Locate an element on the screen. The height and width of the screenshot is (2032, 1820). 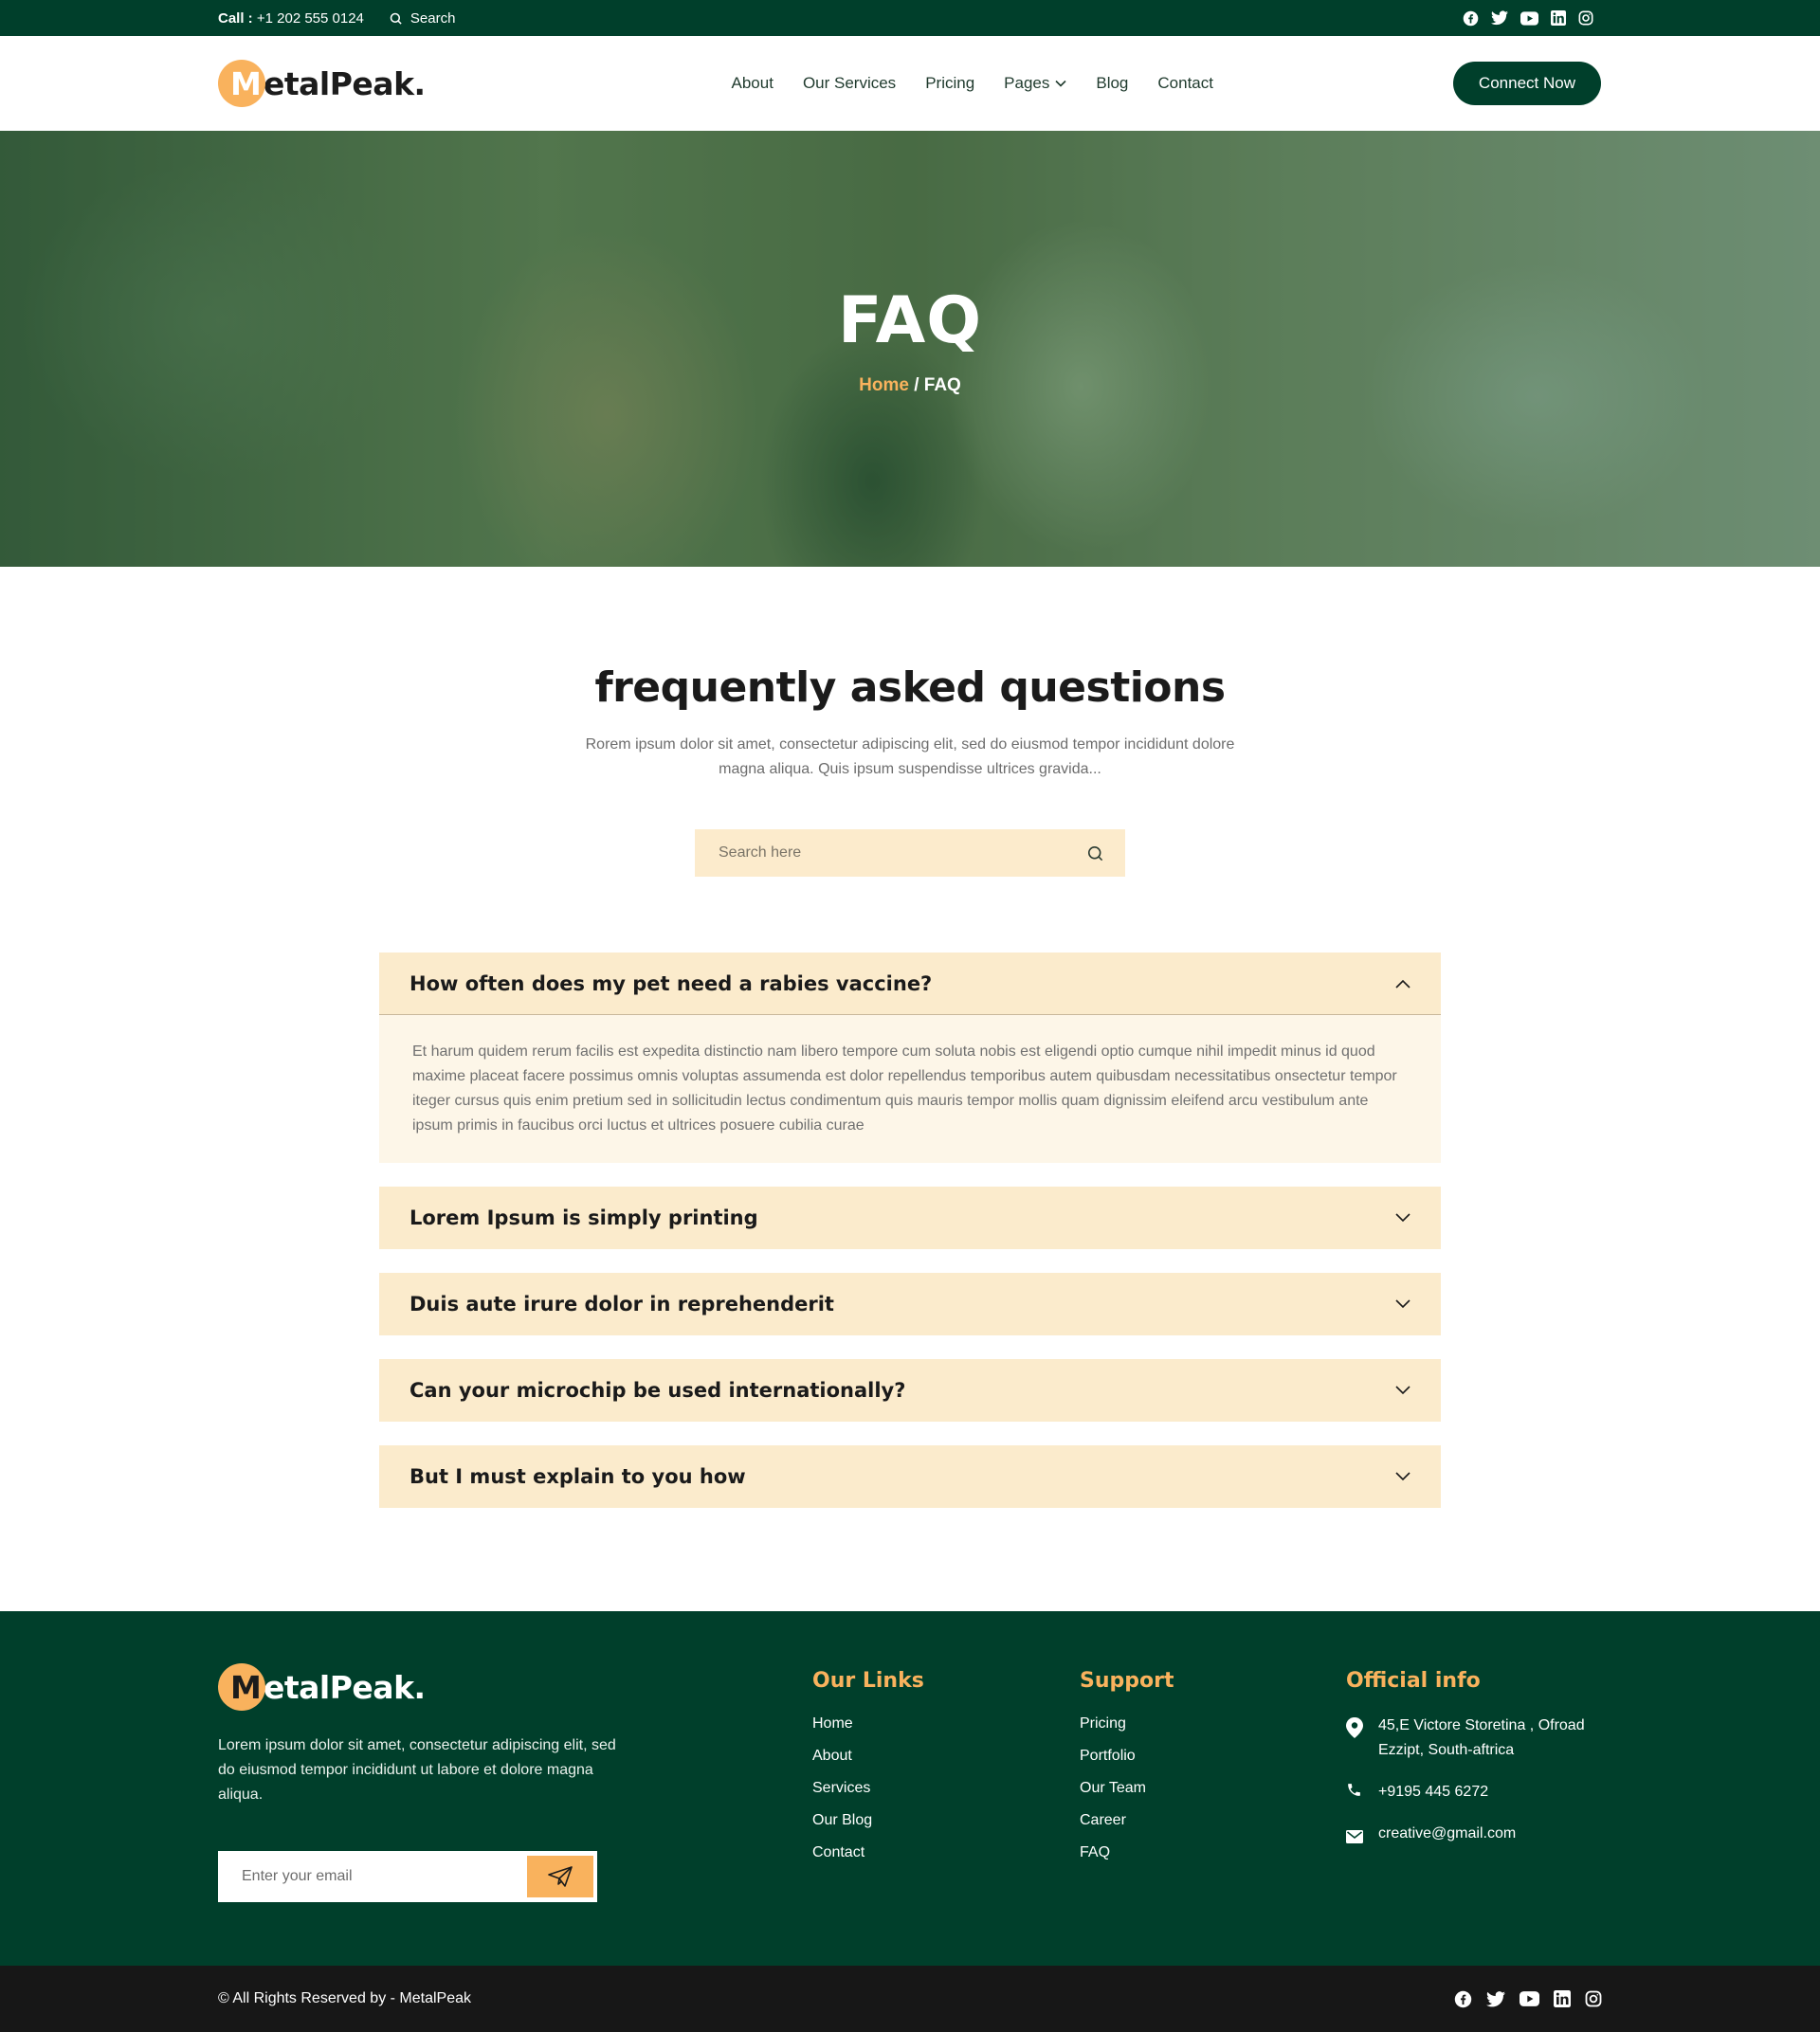
faq-search-placeholder: Search here is located at coordinates (760, 852).